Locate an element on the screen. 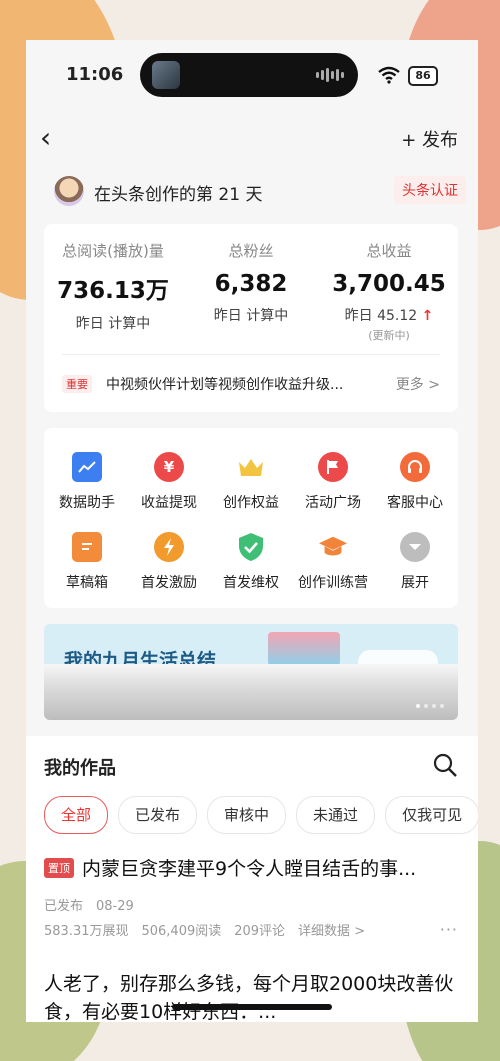 The width and height of the screenshot is (500, 1061). stat-sub: 昨日 45.12 ↑ is located at coordinates (389, 315).